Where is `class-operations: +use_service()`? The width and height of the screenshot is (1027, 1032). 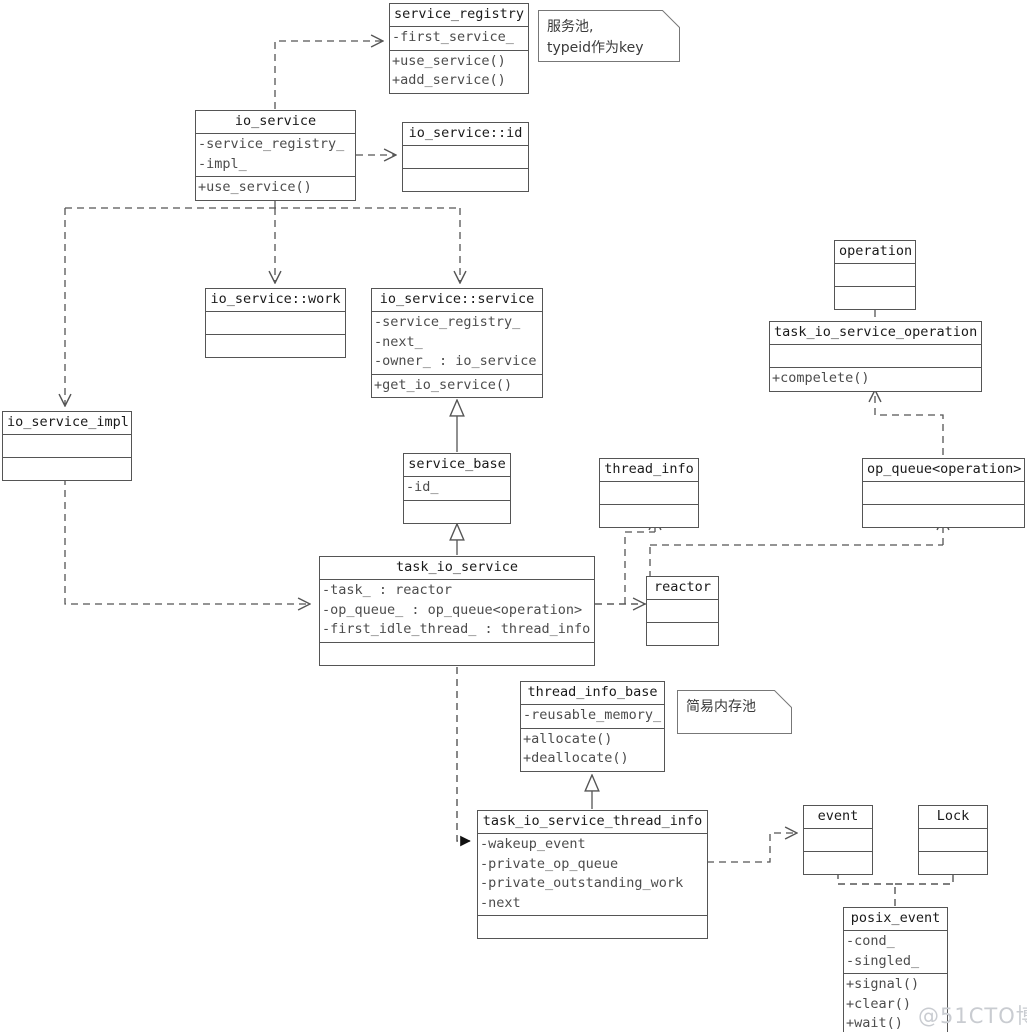 class-operations: +use_service() is located at coordinates (275, 188).